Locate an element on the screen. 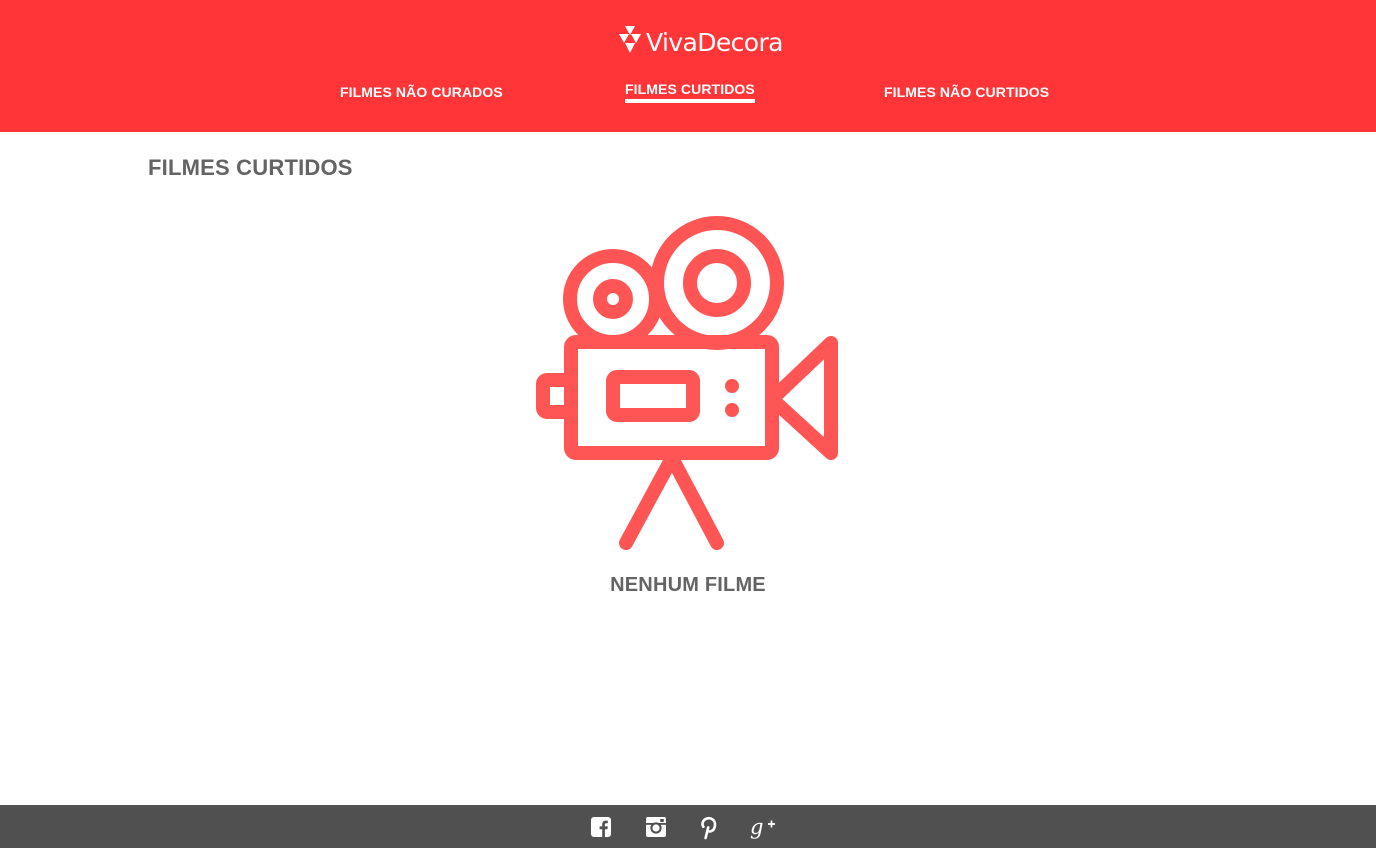 This screenshot has height=848, width=1376. google-plus-icon: g is located at coordinates (762, 827).